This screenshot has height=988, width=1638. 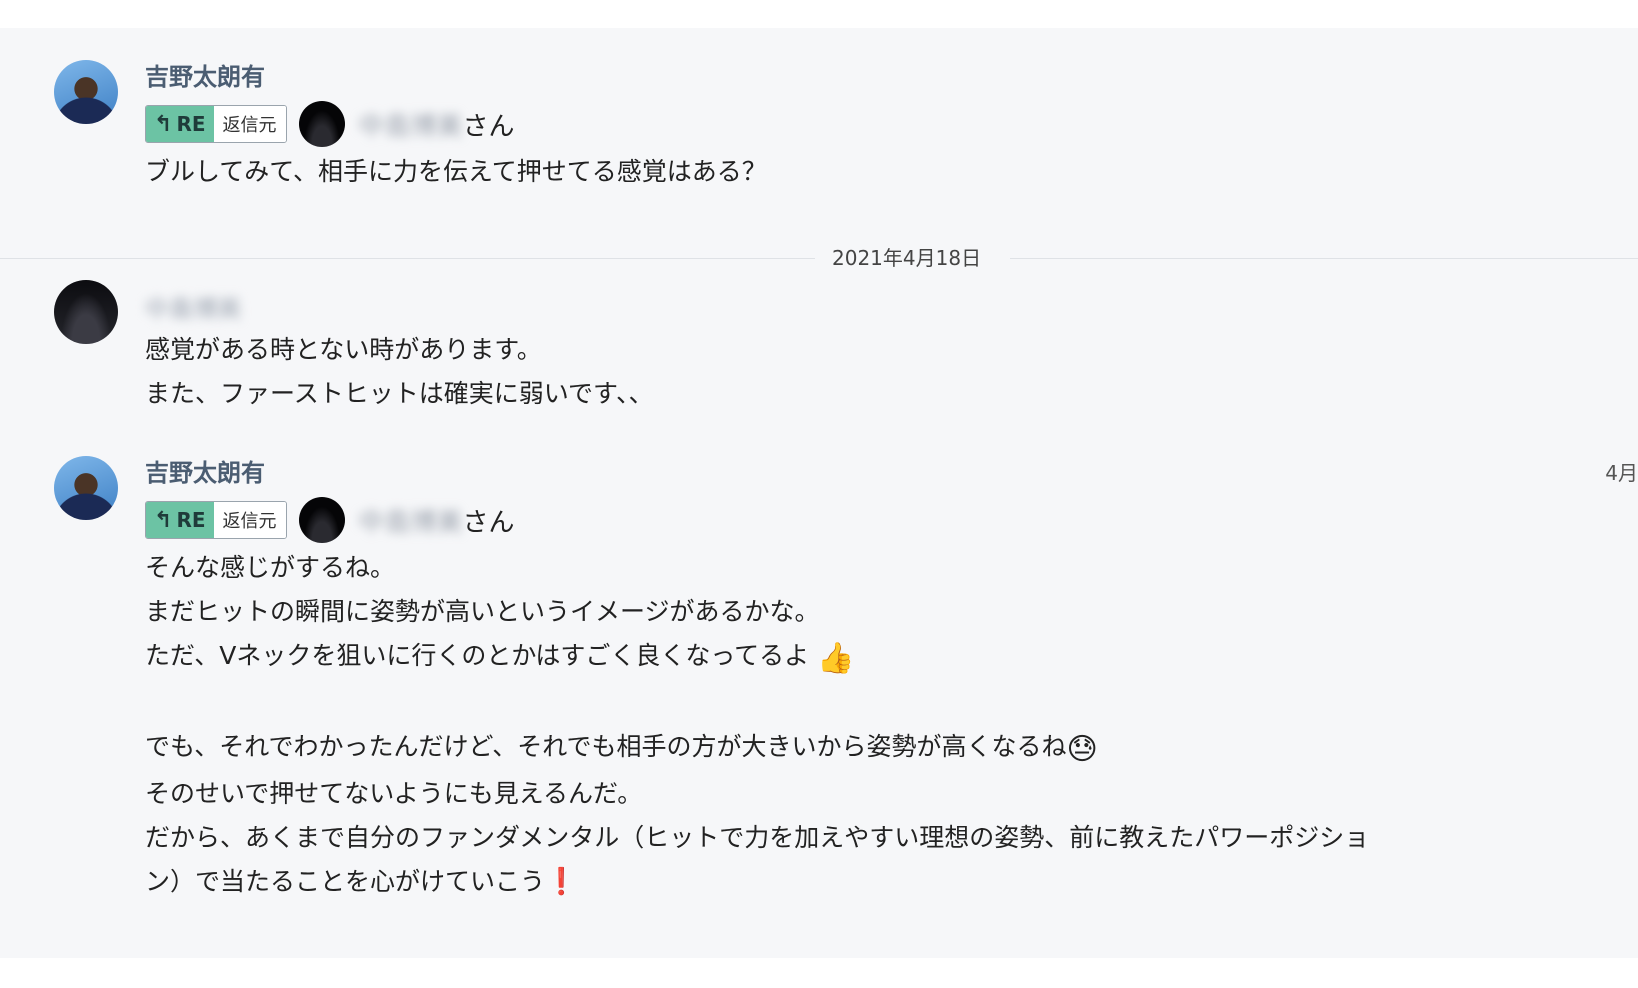 I want to click on message-text: 感覚がある時とない時があります。, so click(x=343, y=349).